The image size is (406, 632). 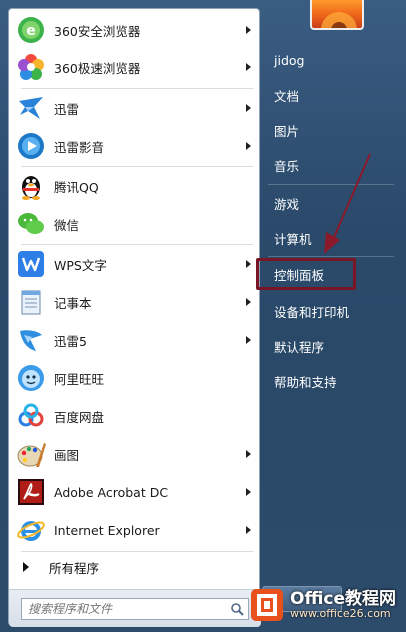 What do you see at coordinates (31, 224) in the screenshot?
I see `wechat-icon` at bounding box center [31, 224].